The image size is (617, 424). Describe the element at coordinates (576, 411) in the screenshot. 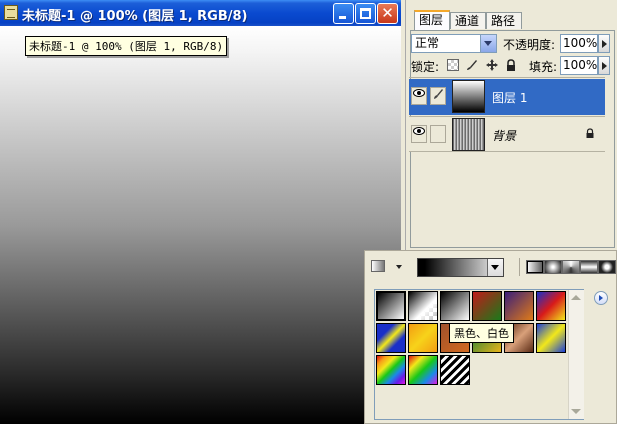

I see `scroll-down-arrow-icon` at that location.